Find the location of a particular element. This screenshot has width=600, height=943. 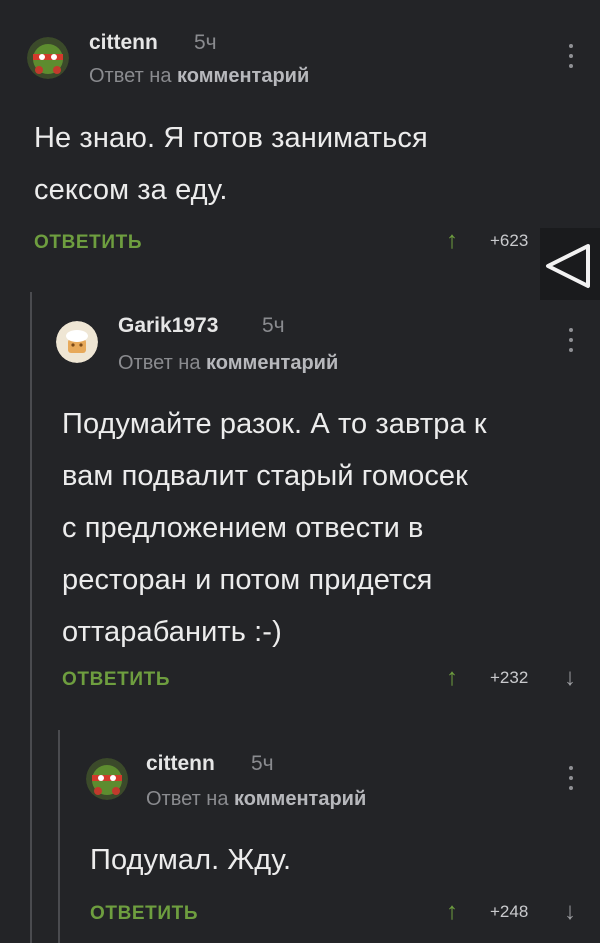

comment-text: Подумал. Жду. is located at coordinates (191, 860).